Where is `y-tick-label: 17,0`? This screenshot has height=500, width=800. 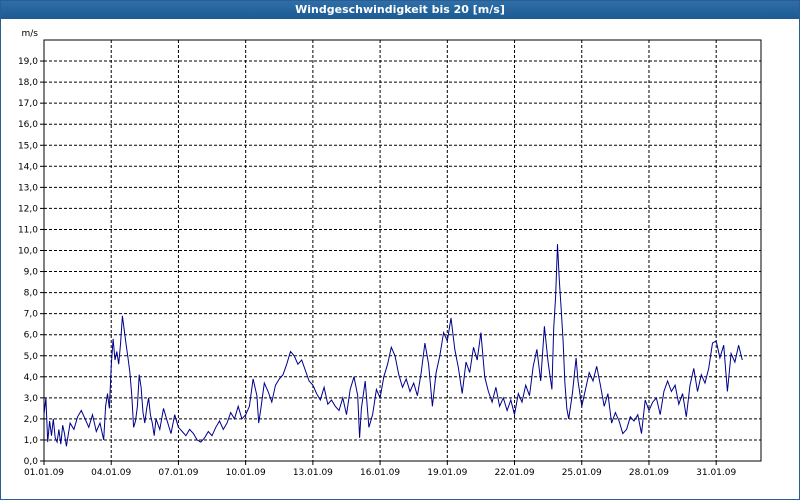
y-tick-label: 17,0 is located at coordinates (28, 104).